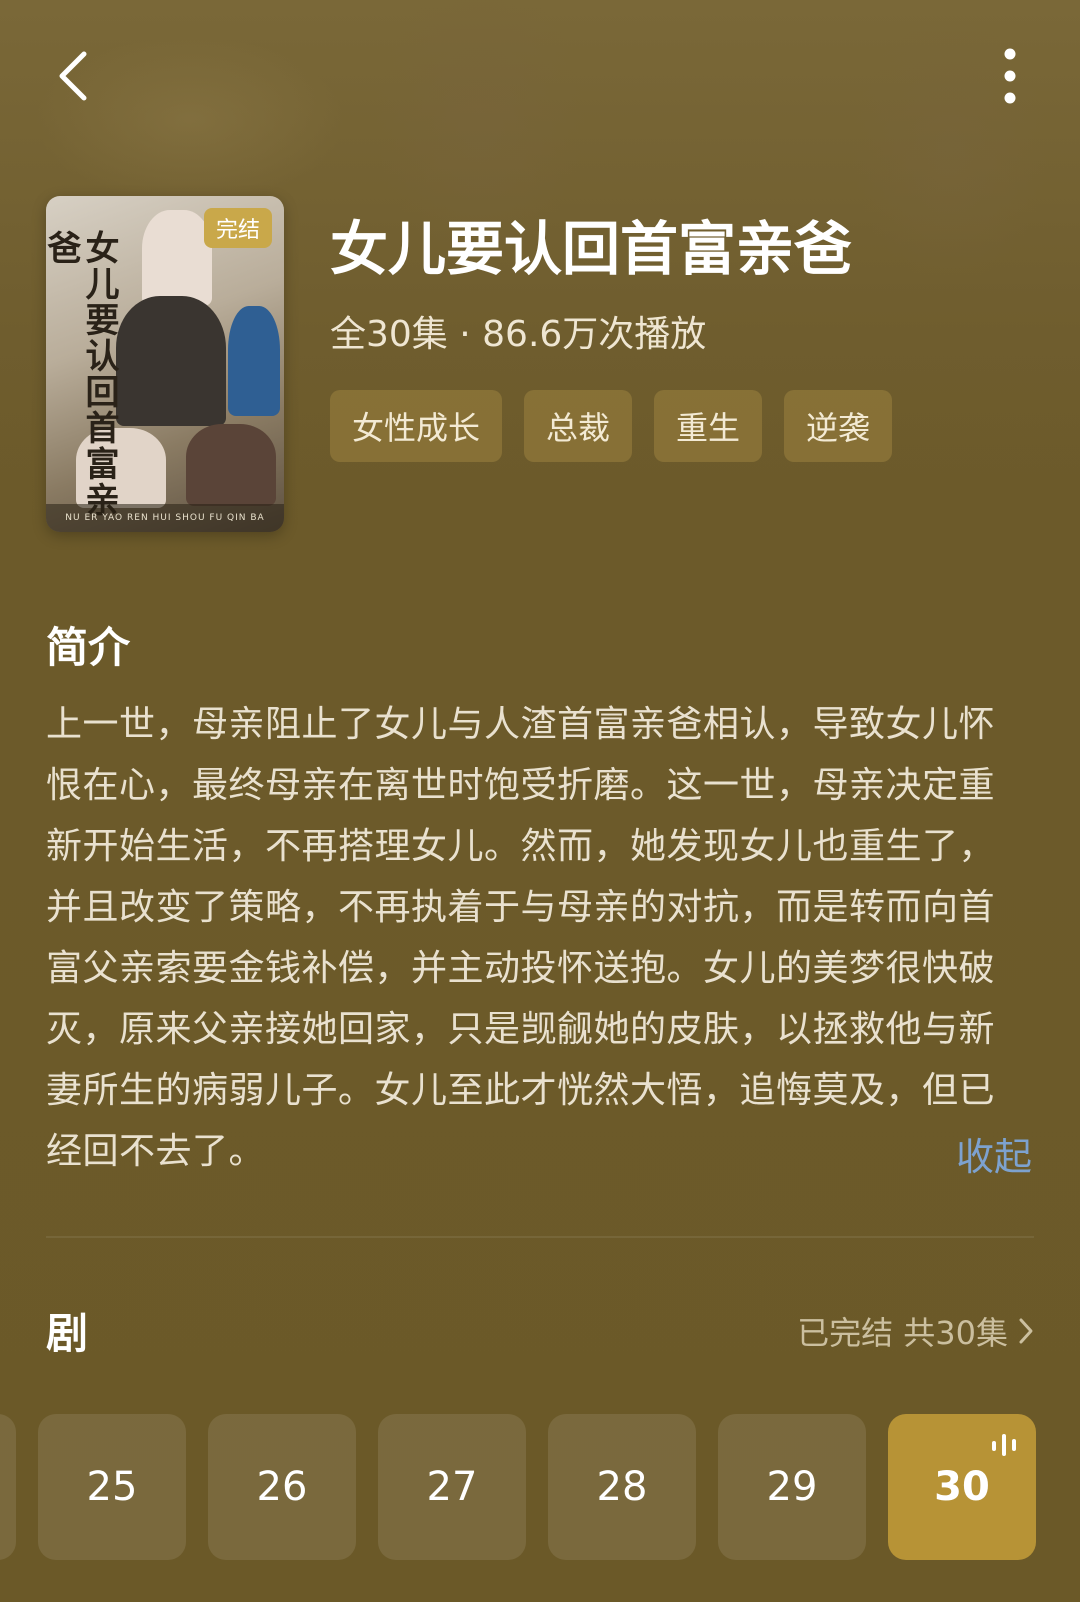 The height and width of the screenshot is (1602, 1080). Describe the element at coordinates (1026, 1331) in the screenshot. I see `chevron-right-icon` at that location.